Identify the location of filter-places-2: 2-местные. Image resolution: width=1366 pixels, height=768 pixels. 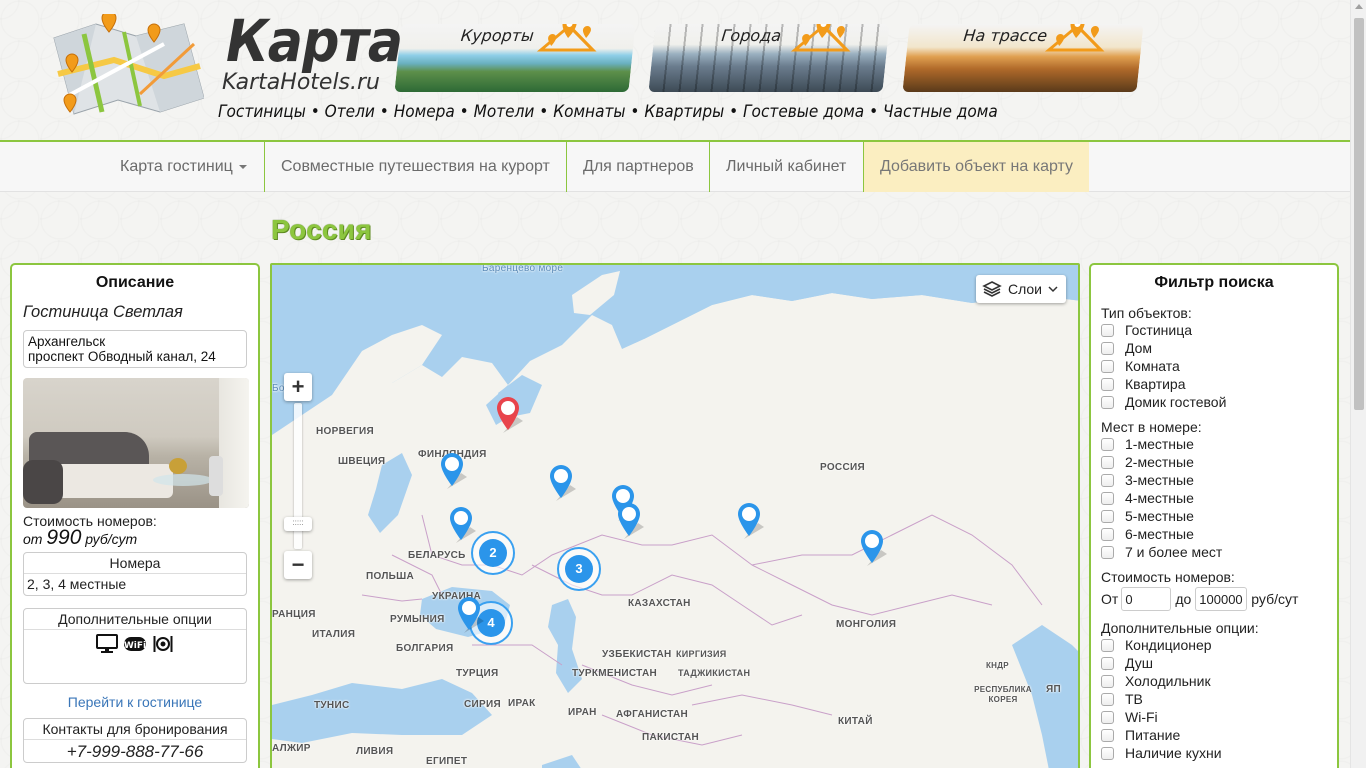
(1214, 462).